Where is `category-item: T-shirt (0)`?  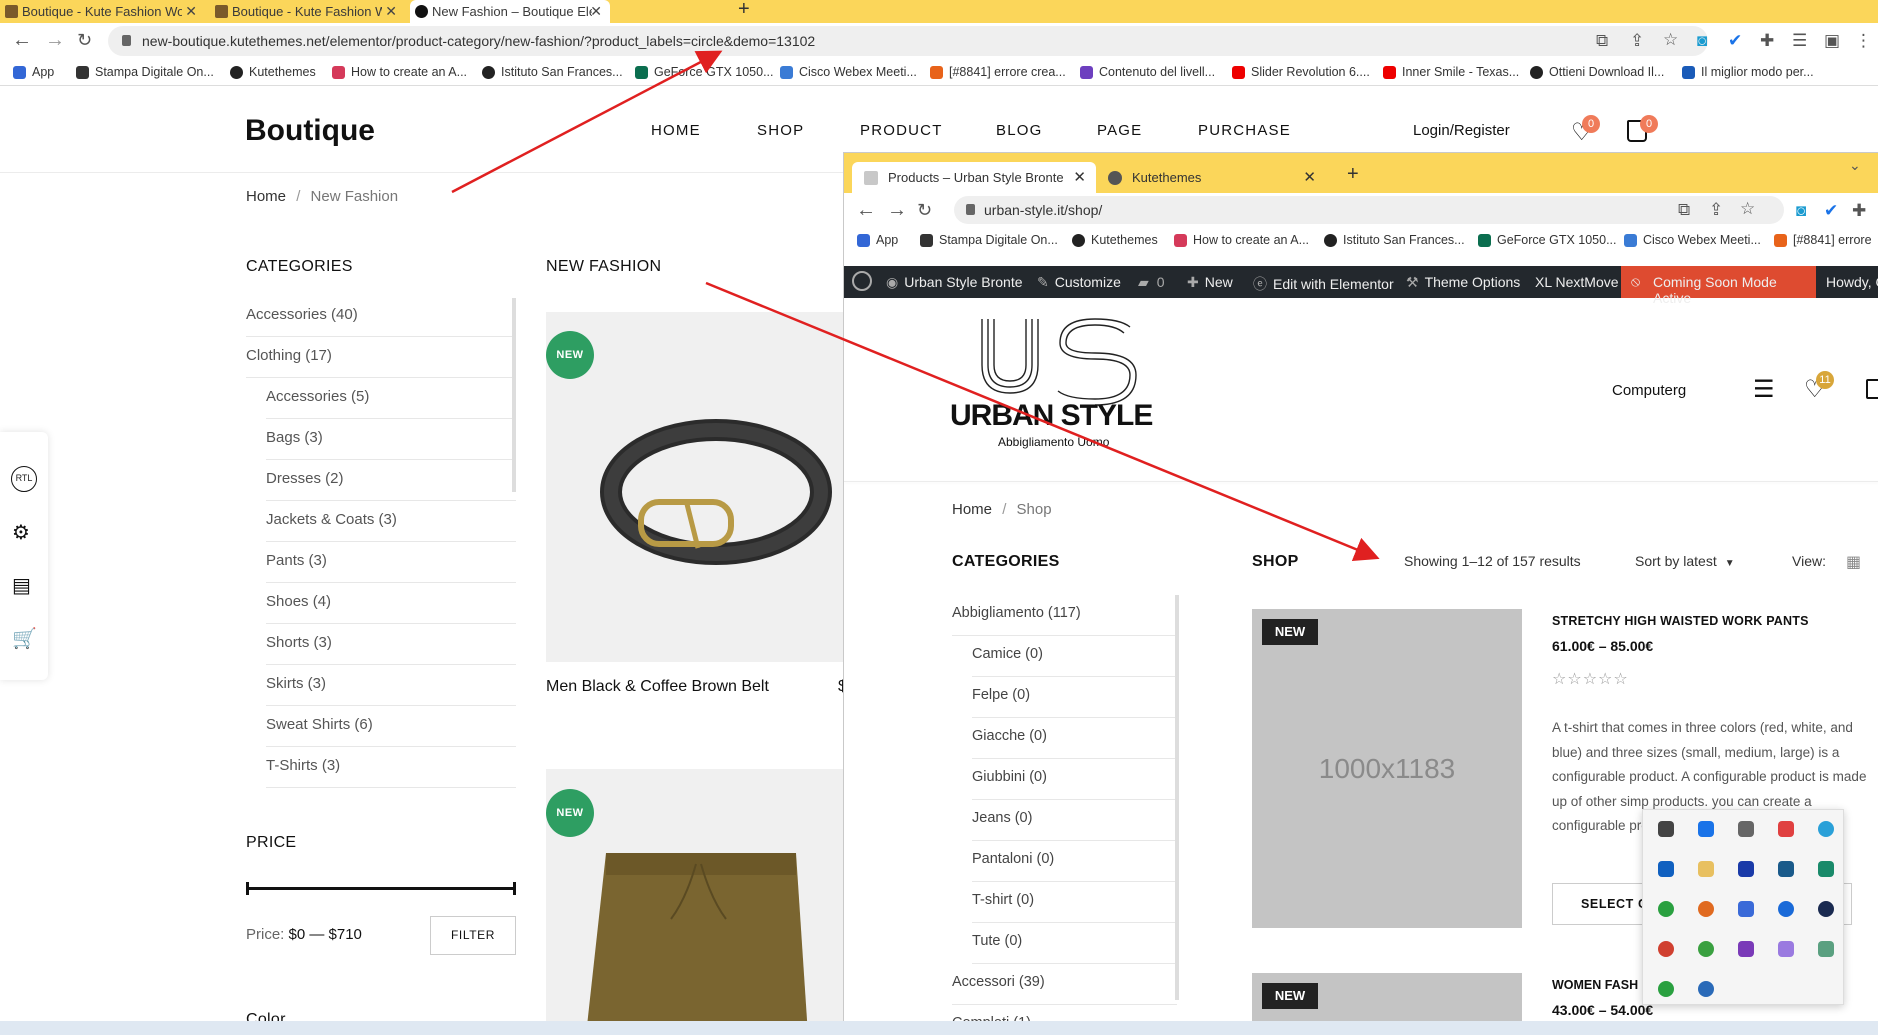 category-item: T-shirt (0) is located at coordinates (1074, 902).